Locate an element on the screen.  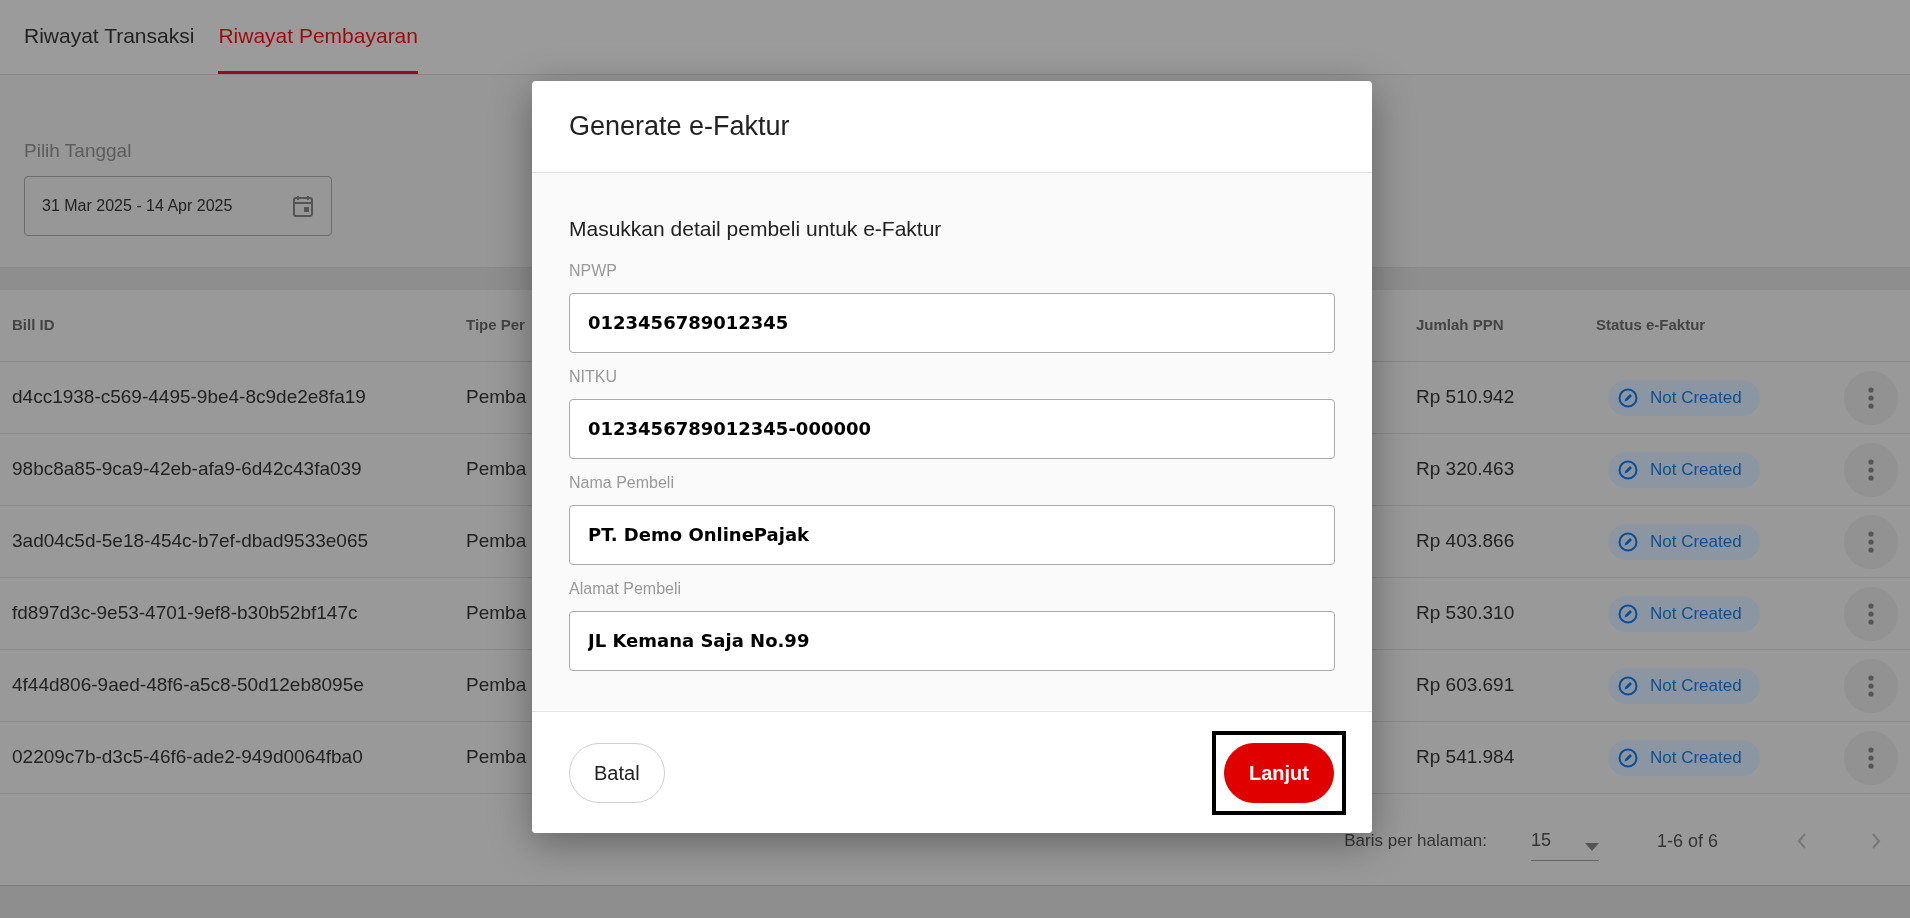
field-label: Pilih Tanggal is located at coordinates (78, 151).